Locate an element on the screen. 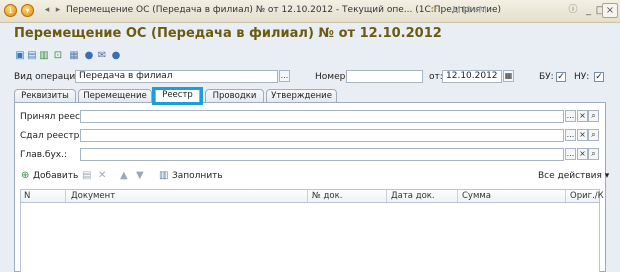  handed-registry-label: Сдал реестр: is located at coordinates (51, 136).